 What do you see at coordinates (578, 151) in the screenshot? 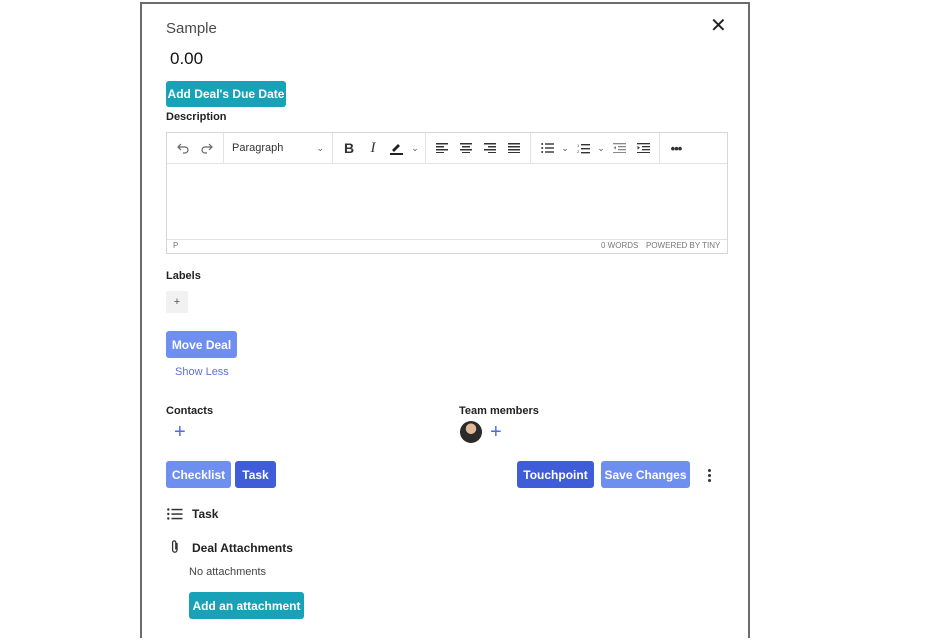
I see `svg-text: 2` at bounding box center [578, 151].